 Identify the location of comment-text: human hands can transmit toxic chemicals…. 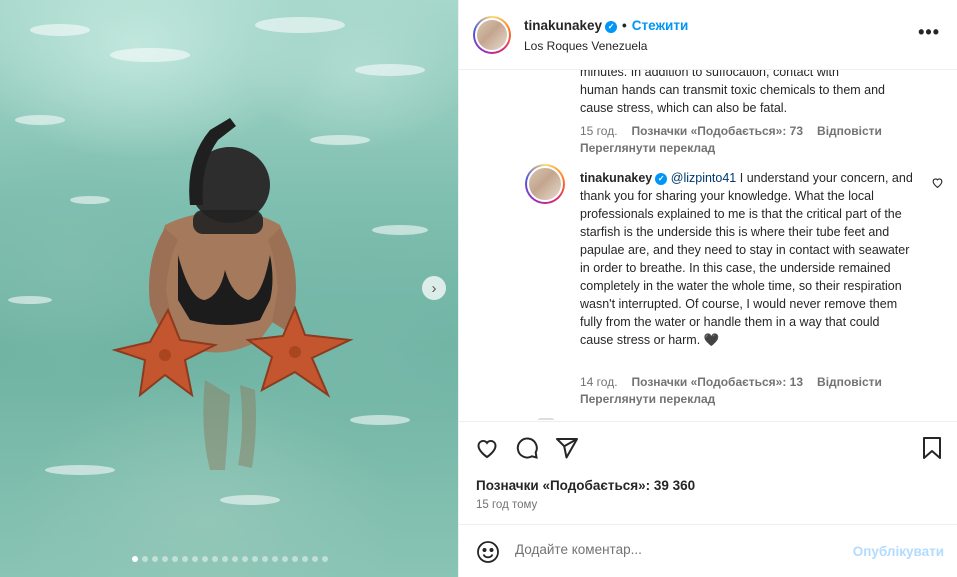
(733, 99).